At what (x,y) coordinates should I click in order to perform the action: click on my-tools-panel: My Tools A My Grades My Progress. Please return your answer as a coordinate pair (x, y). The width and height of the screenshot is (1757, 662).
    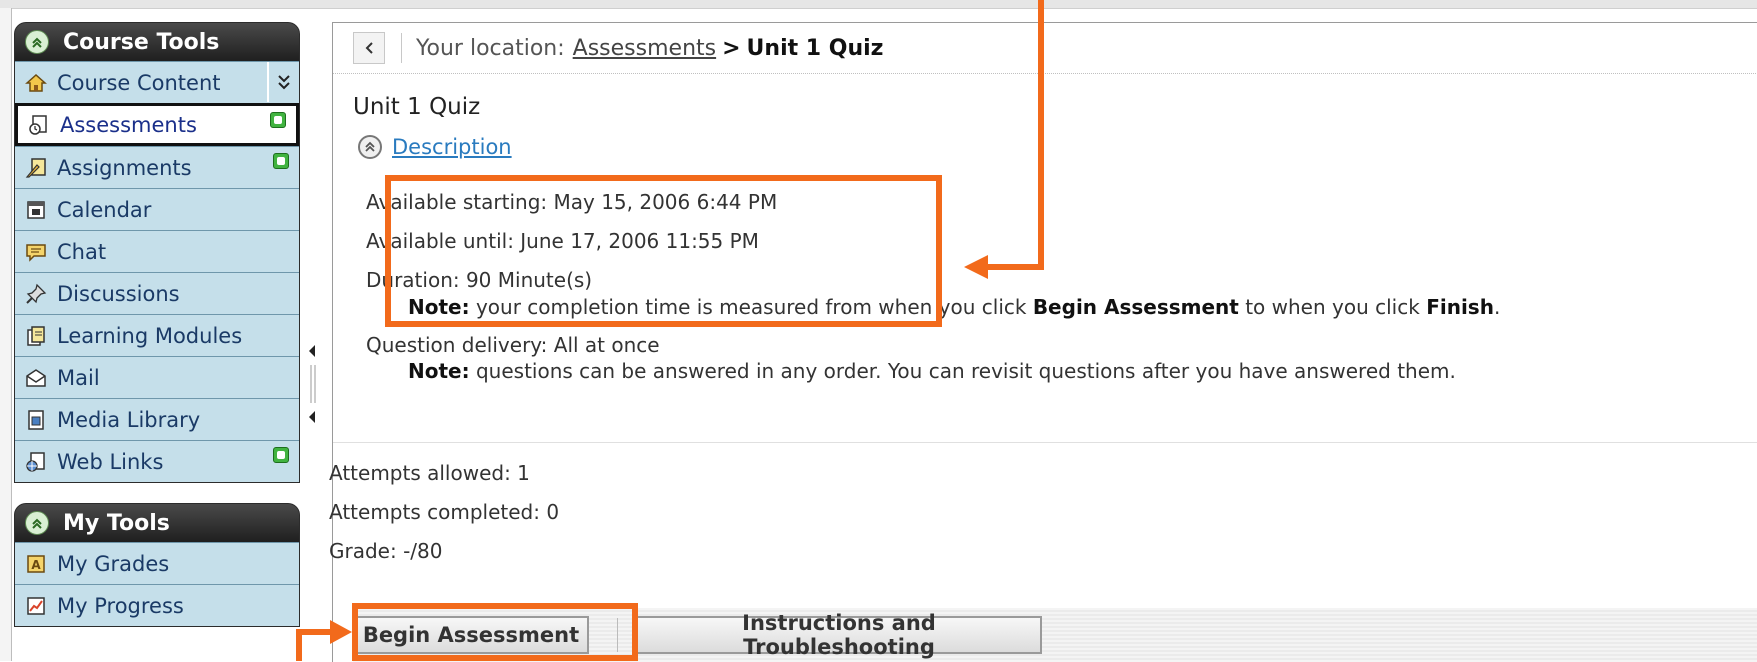
    Looking at the image, I should click on (157, 565).